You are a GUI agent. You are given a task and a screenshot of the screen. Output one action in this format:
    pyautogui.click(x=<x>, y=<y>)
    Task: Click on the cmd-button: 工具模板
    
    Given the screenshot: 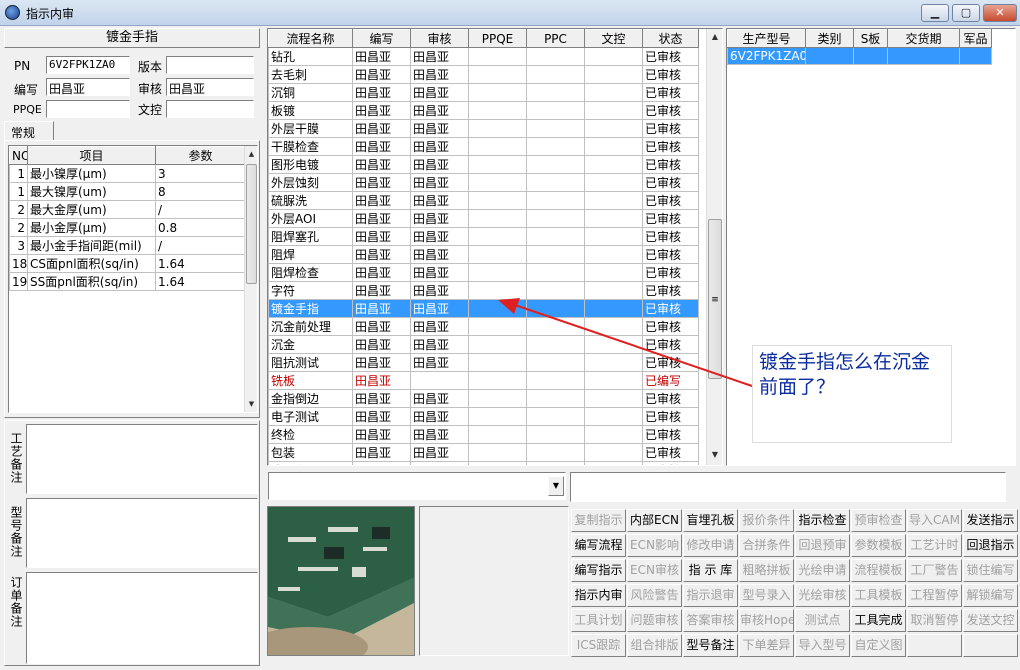 What is the action you would take?
    pyautogui.click(x=878, y=595)
    